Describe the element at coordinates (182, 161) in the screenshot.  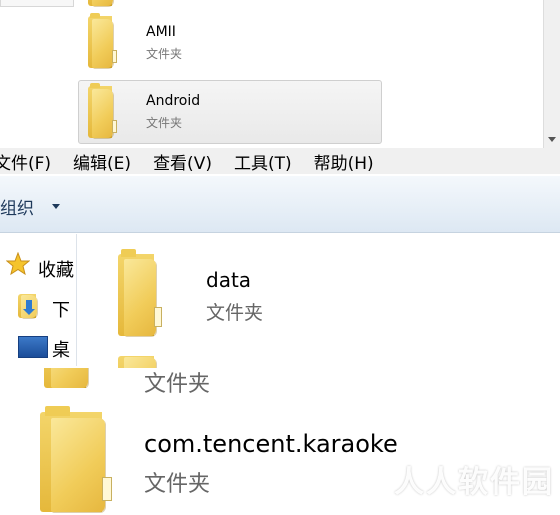
I see `menu-view: 查看(V)` at that location.